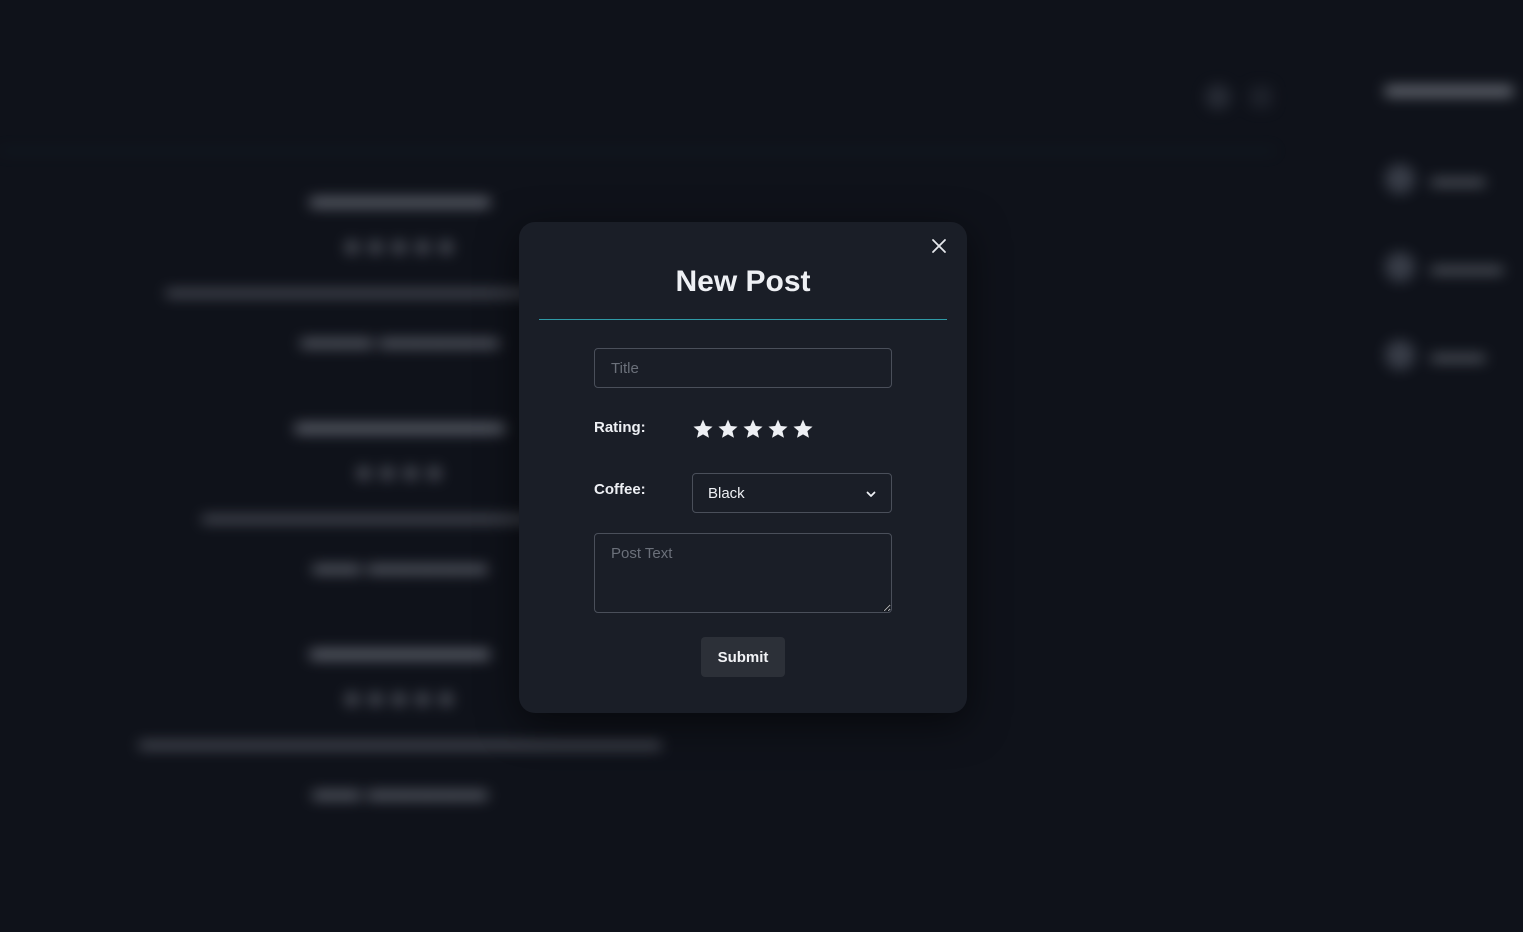 Image resolution: width=1523 pixels, height=932 pixels. I want to click on title-divider, so click(743, 319).